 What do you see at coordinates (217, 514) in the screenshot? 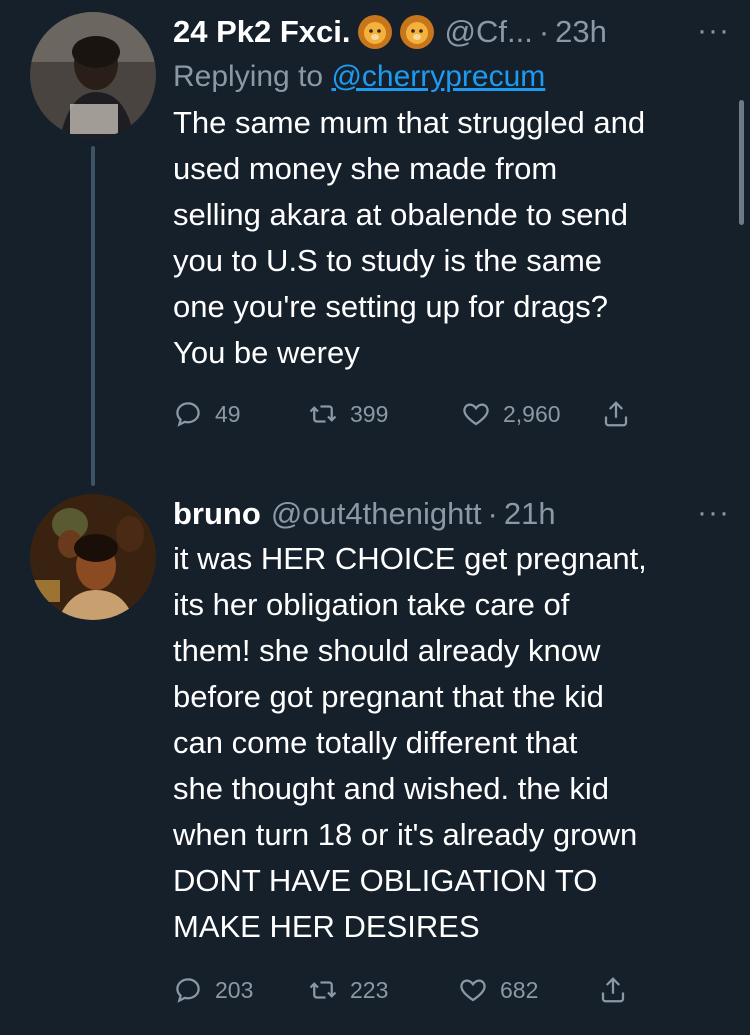
I see `display-name: bruno` at bounding box center [217, 514].